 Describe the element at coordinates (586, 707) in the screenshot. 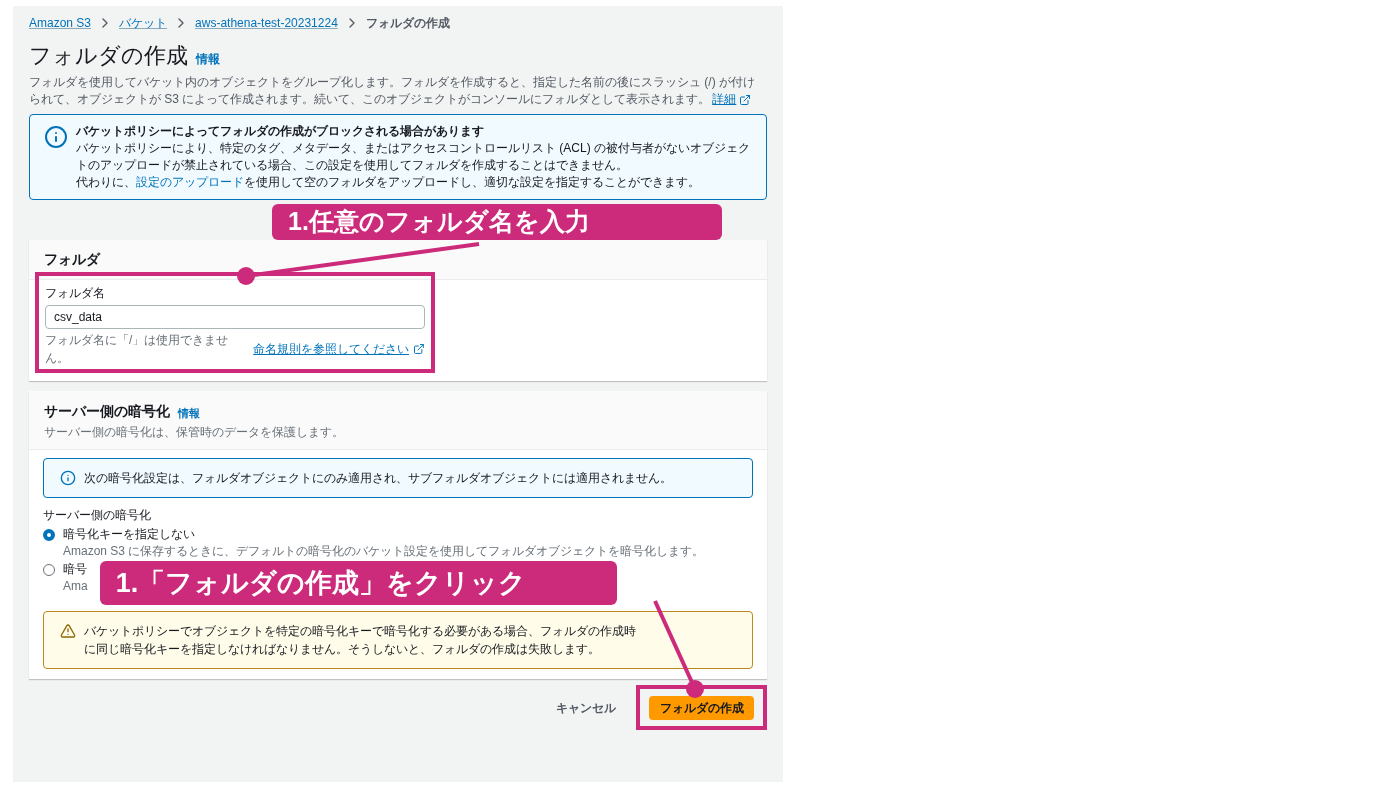

I see `cancel-button: キャンセル` at that location.